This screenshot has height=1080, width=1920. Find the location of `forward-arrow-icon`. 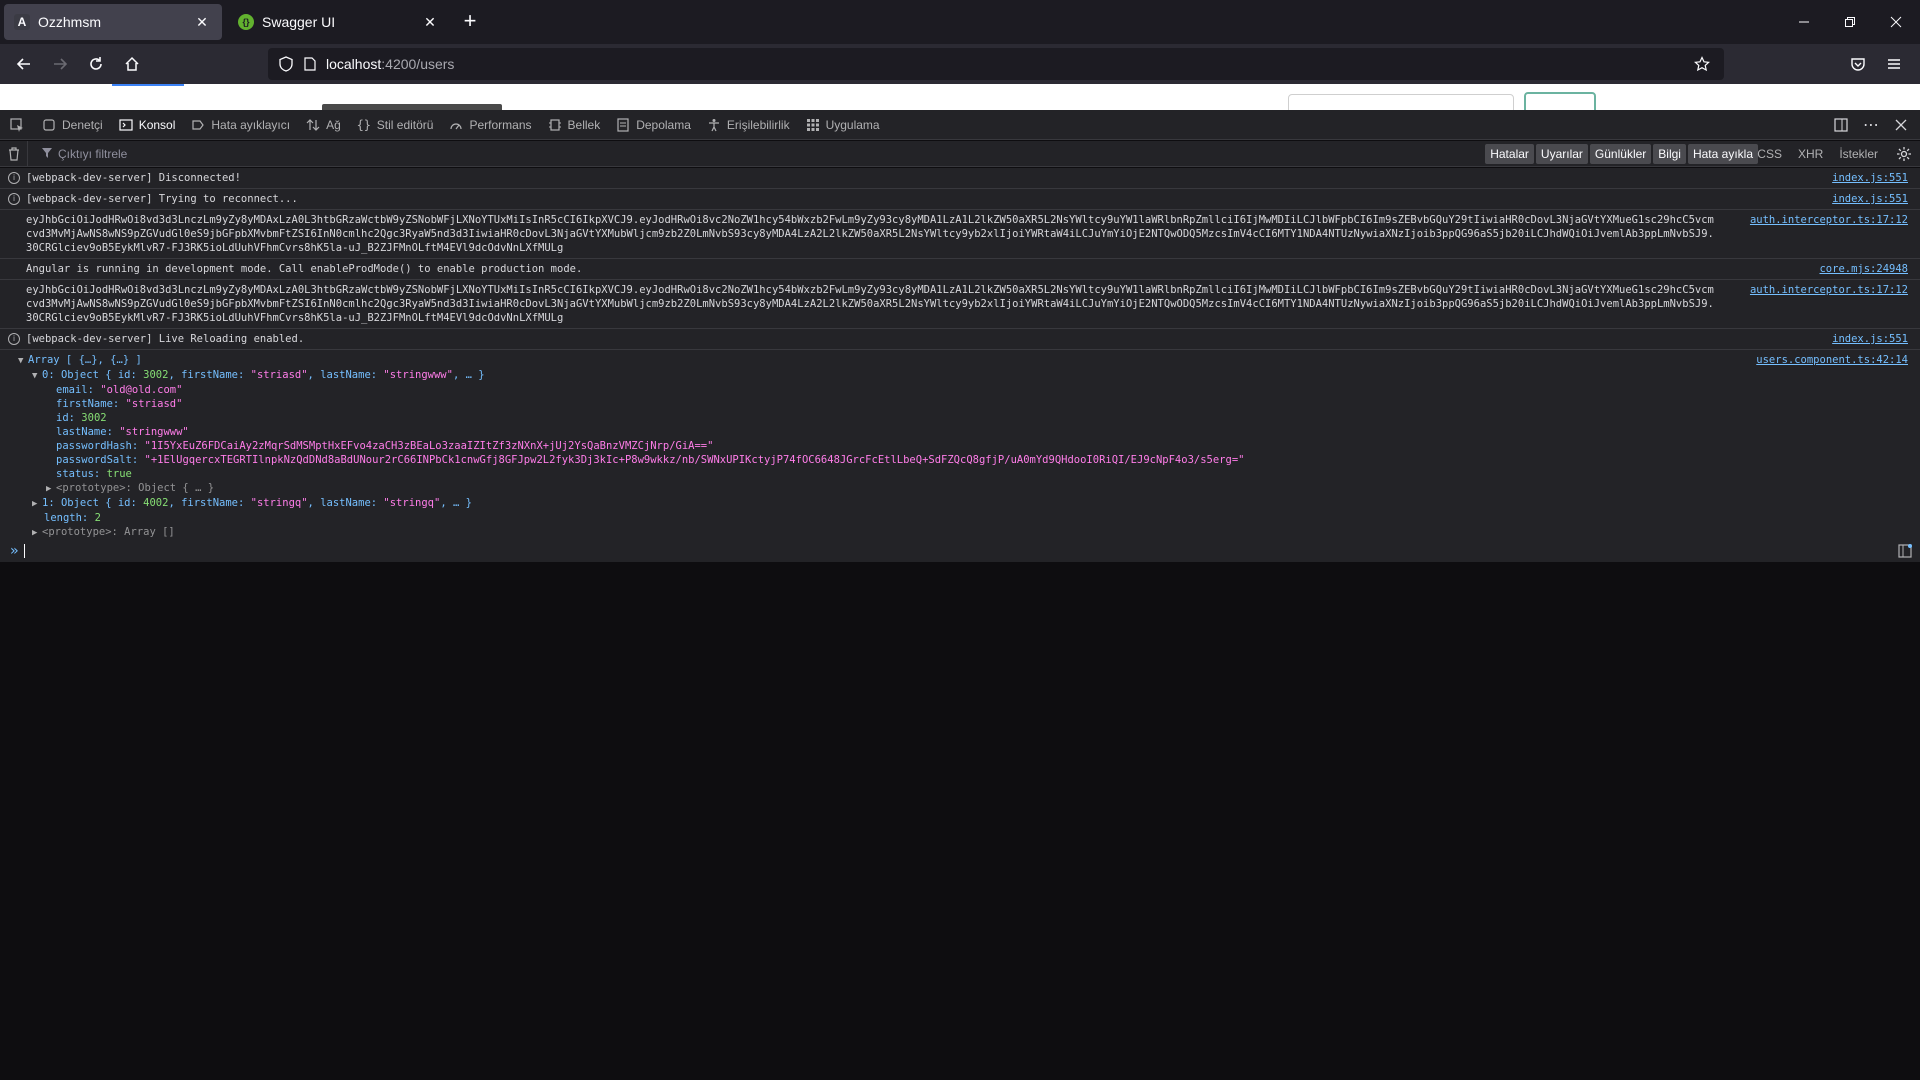

forward-arrow-icon is located at coordinates (60, 64).